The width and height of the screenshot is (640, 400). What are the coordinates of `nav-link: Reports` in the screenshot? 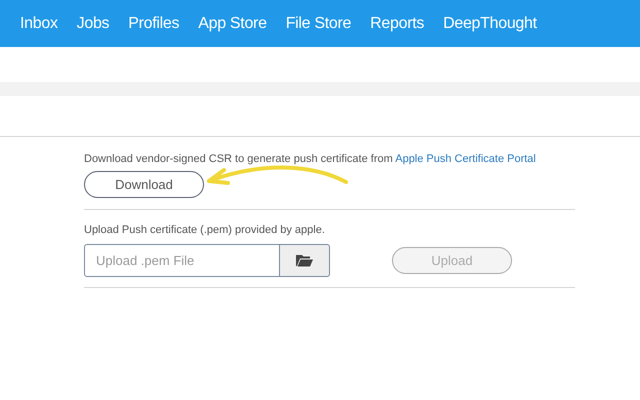 It's located at (397, 23).